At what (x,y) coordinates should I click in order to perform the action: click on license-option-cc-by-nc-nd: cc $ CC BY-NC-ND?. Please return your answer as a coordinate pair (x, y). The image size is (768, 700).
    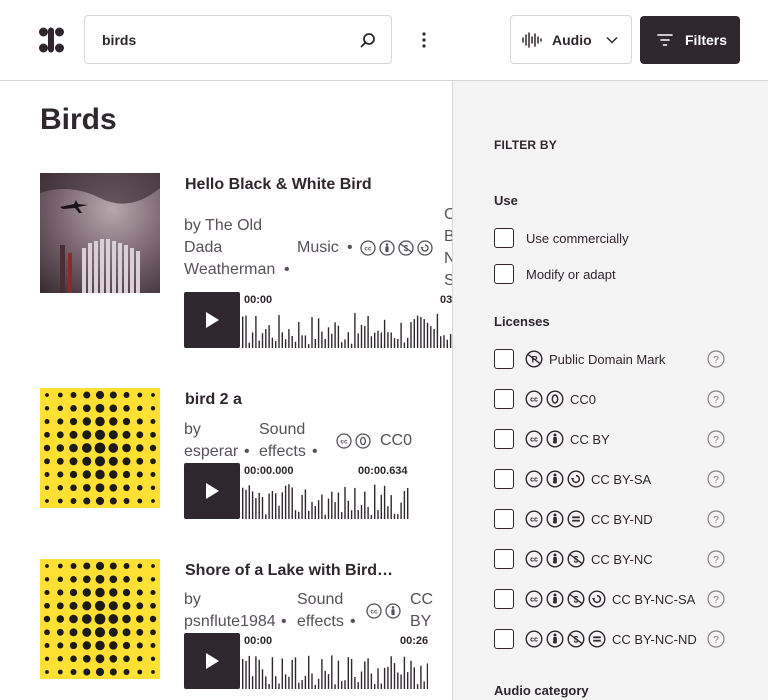
    Looking at the image, I should click on (614, 639).